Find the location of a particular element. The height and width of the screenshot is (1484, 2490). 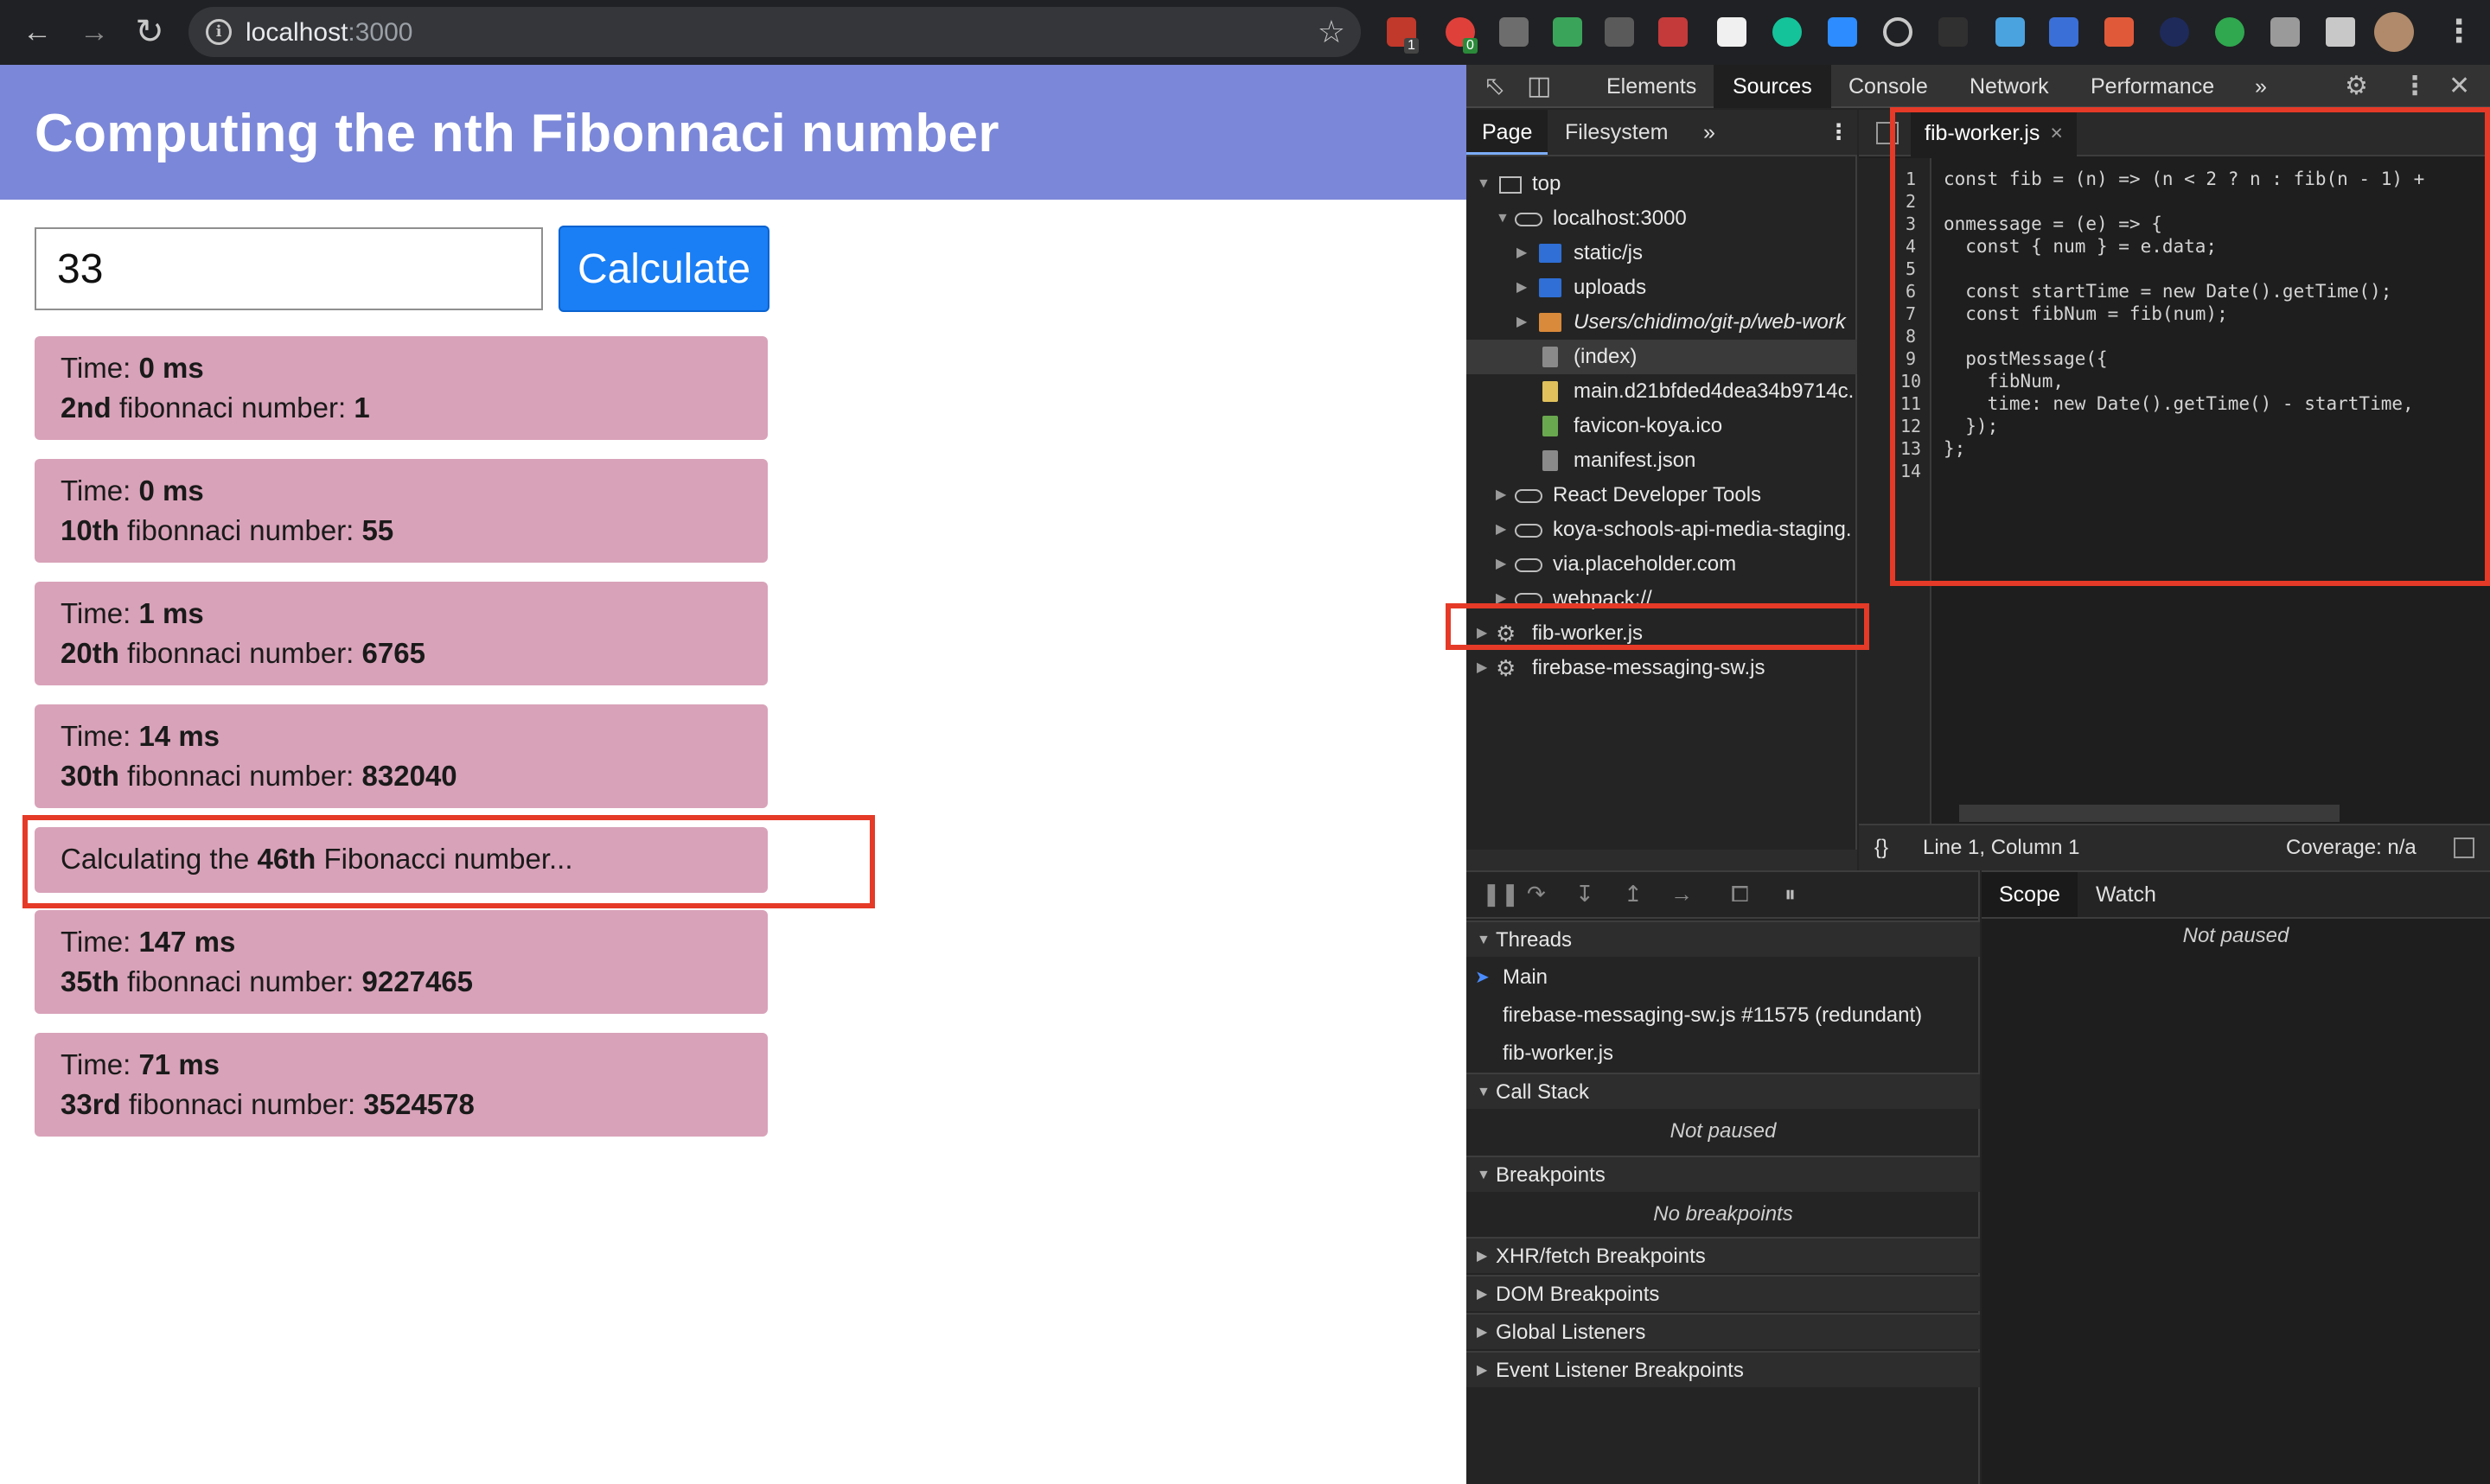

tree-item-top: ▼ top is located at coordinates (1661, 184).